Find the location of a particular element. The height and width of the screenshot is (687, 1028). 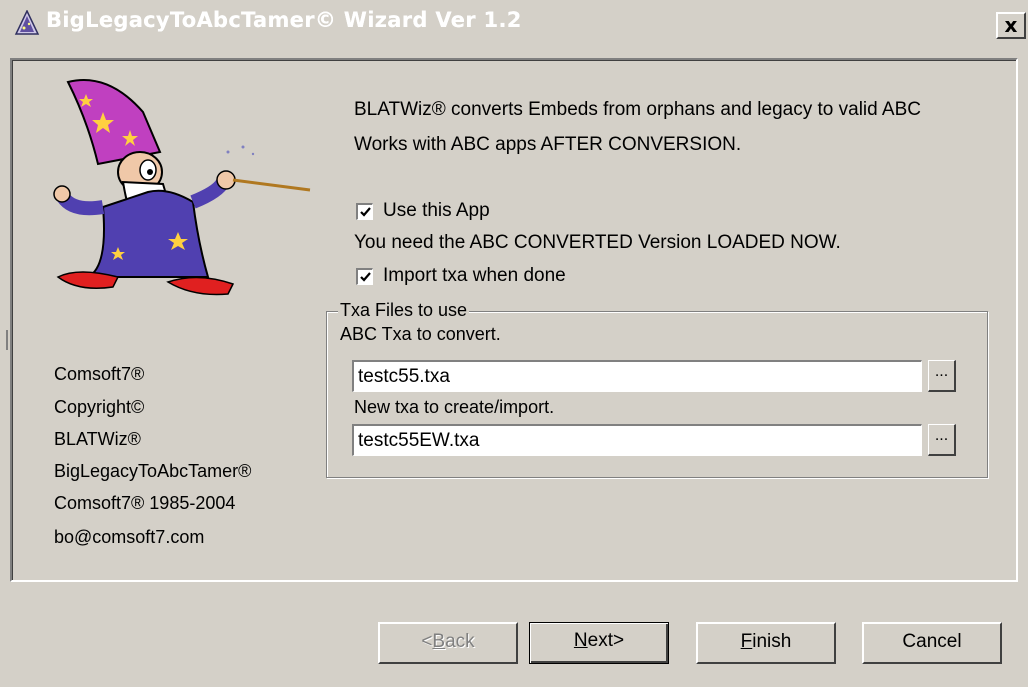

window-edge is located at coordinates (7, 340).